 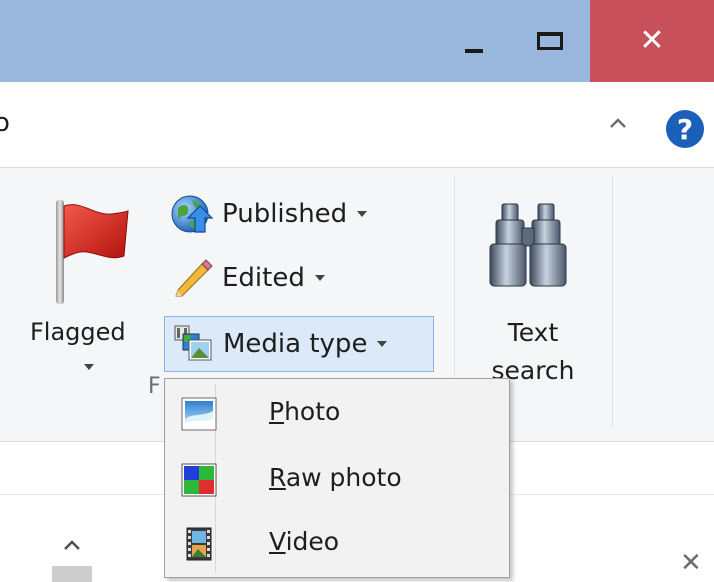 I want to click on published-dropdown-arrow-icon, so click(x=362, y=214).